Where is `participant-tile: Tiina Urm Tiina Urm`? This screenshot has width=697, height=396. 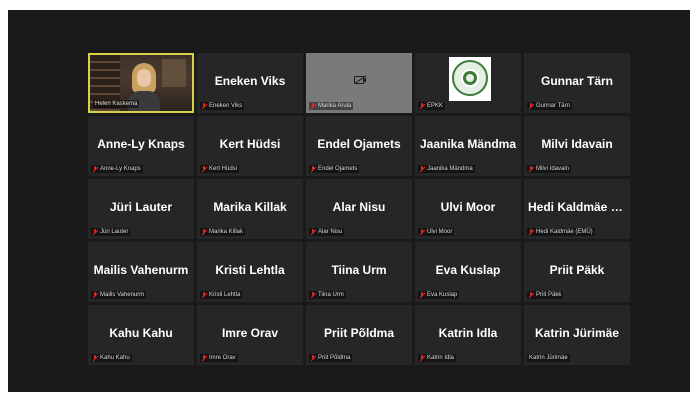 participant-tile: Tiina Urm Tiina Urm is located at coordinates (359, 272).